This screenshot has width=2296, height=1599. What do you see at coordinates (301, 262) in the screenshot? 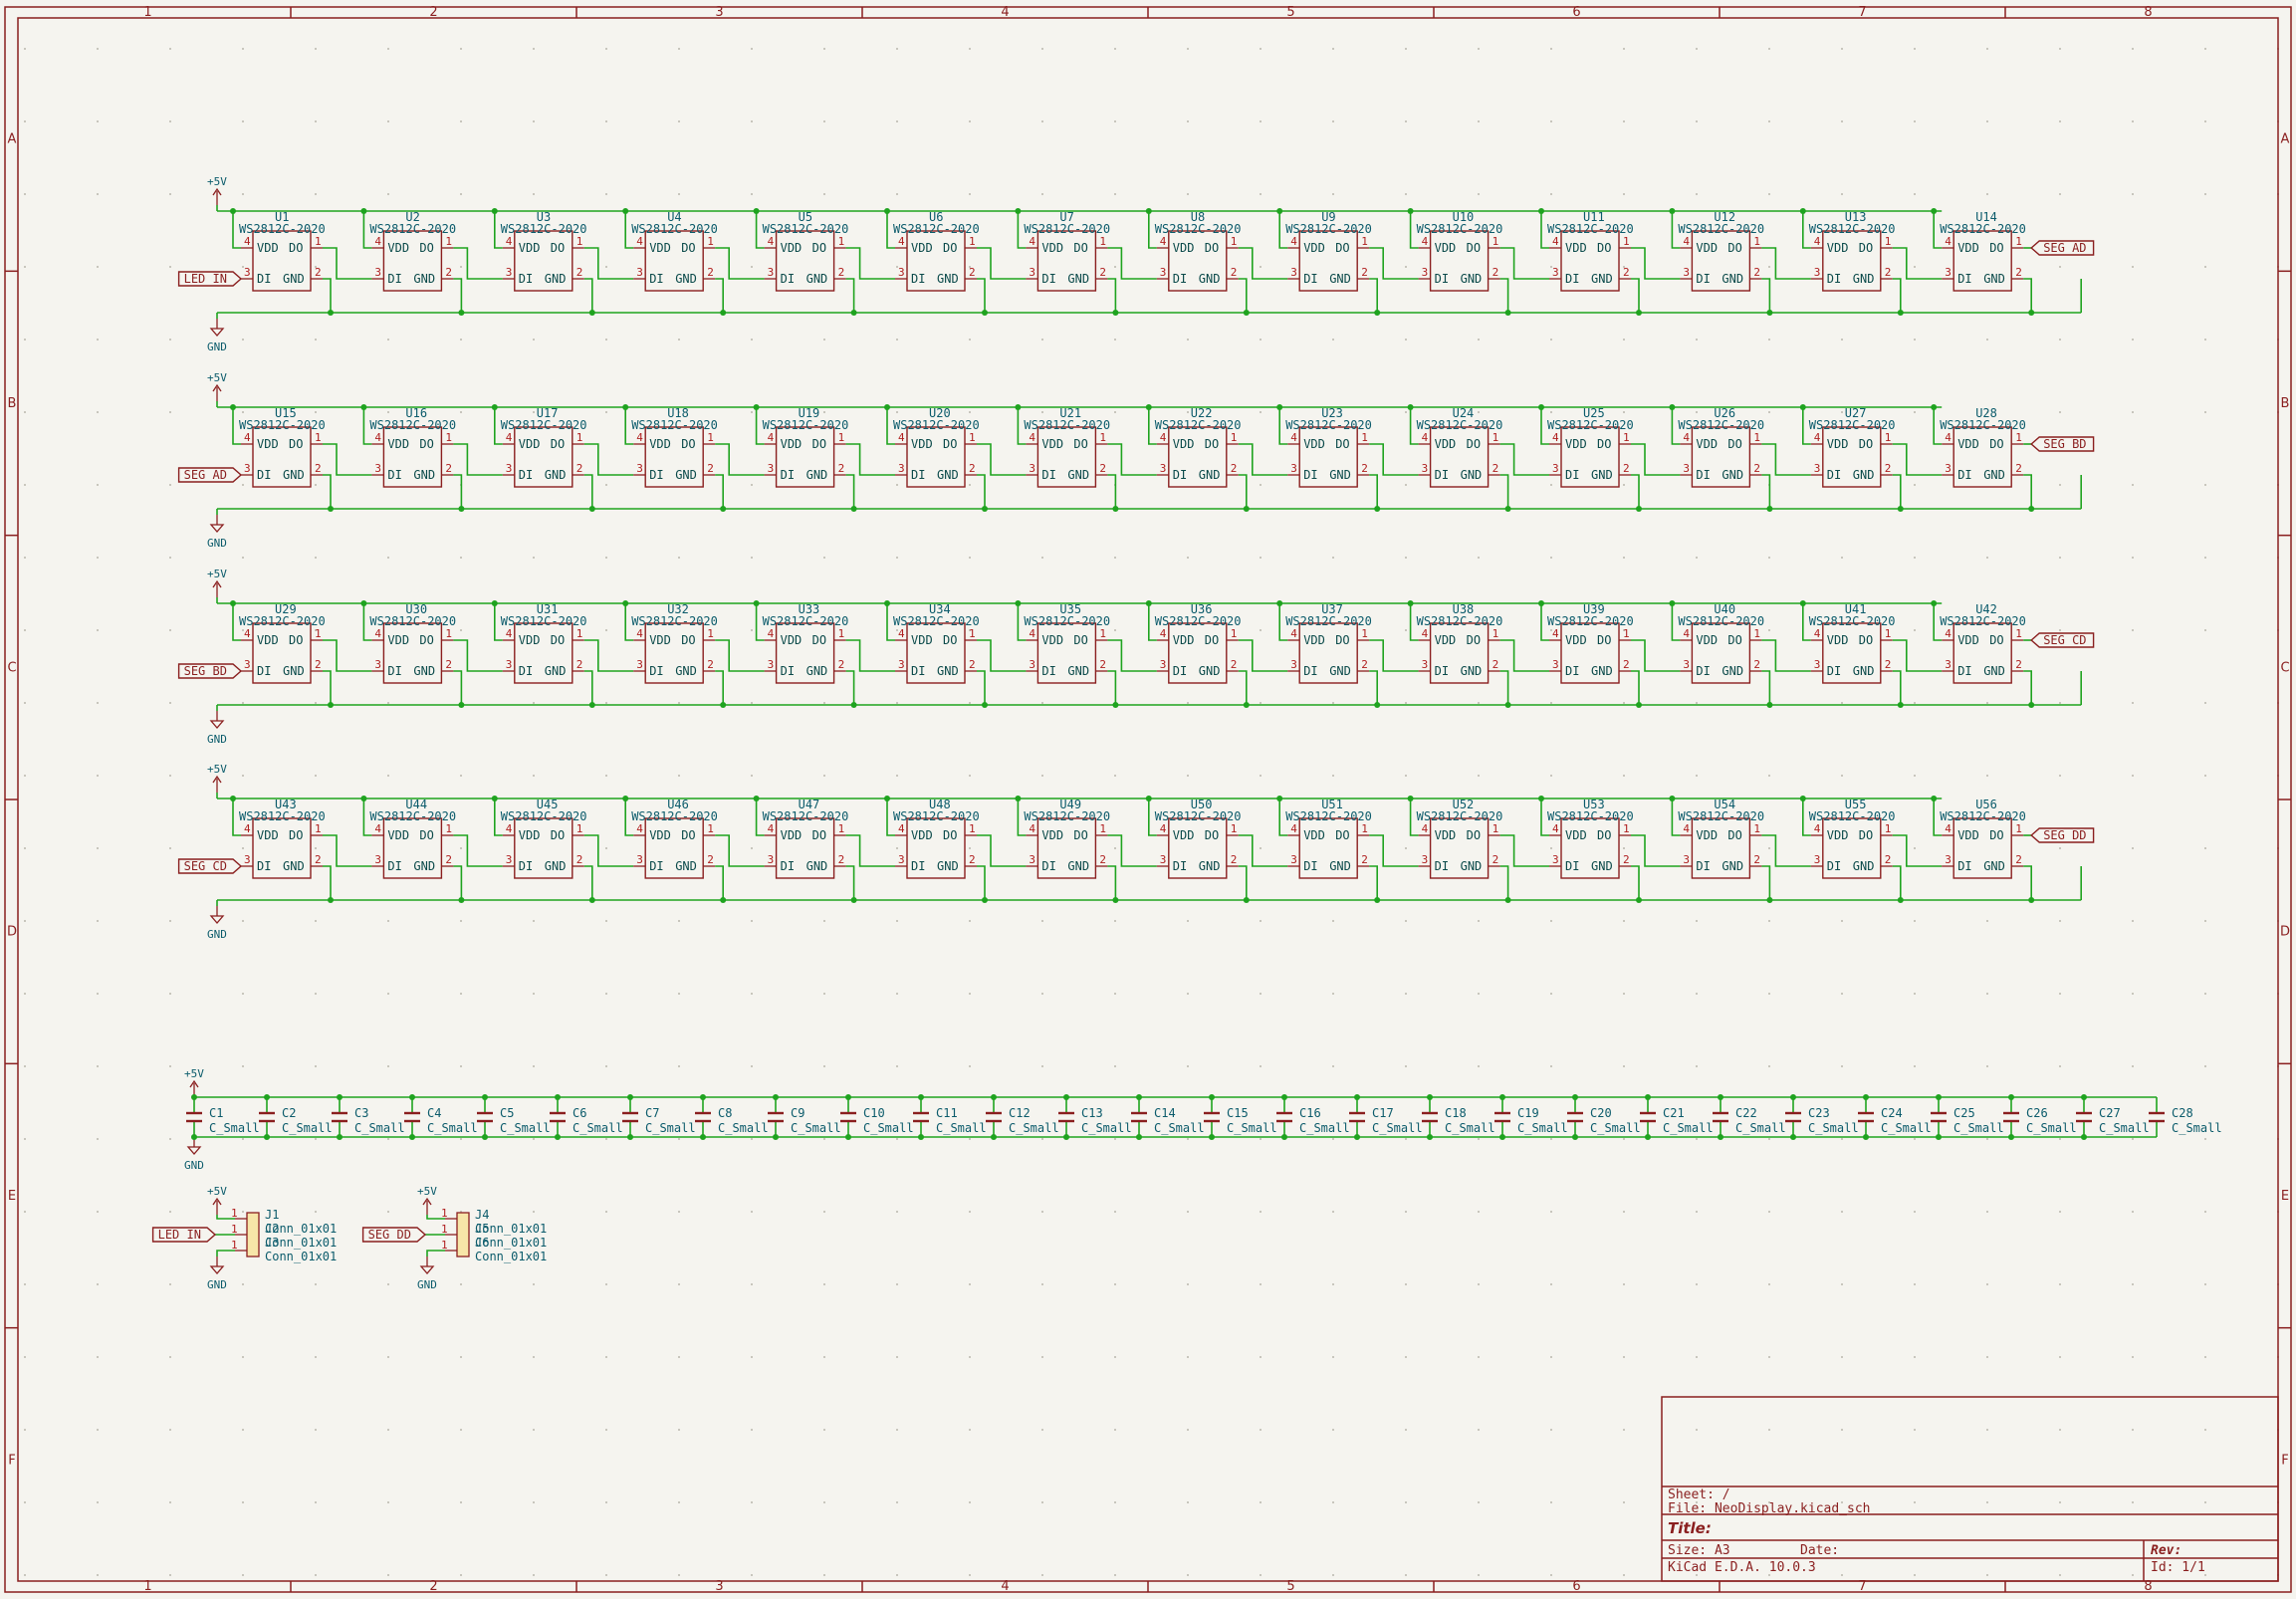
I see `led-u1: U1WS2812C-20204312VDD DODI GND` at bounding box center [301, 262].